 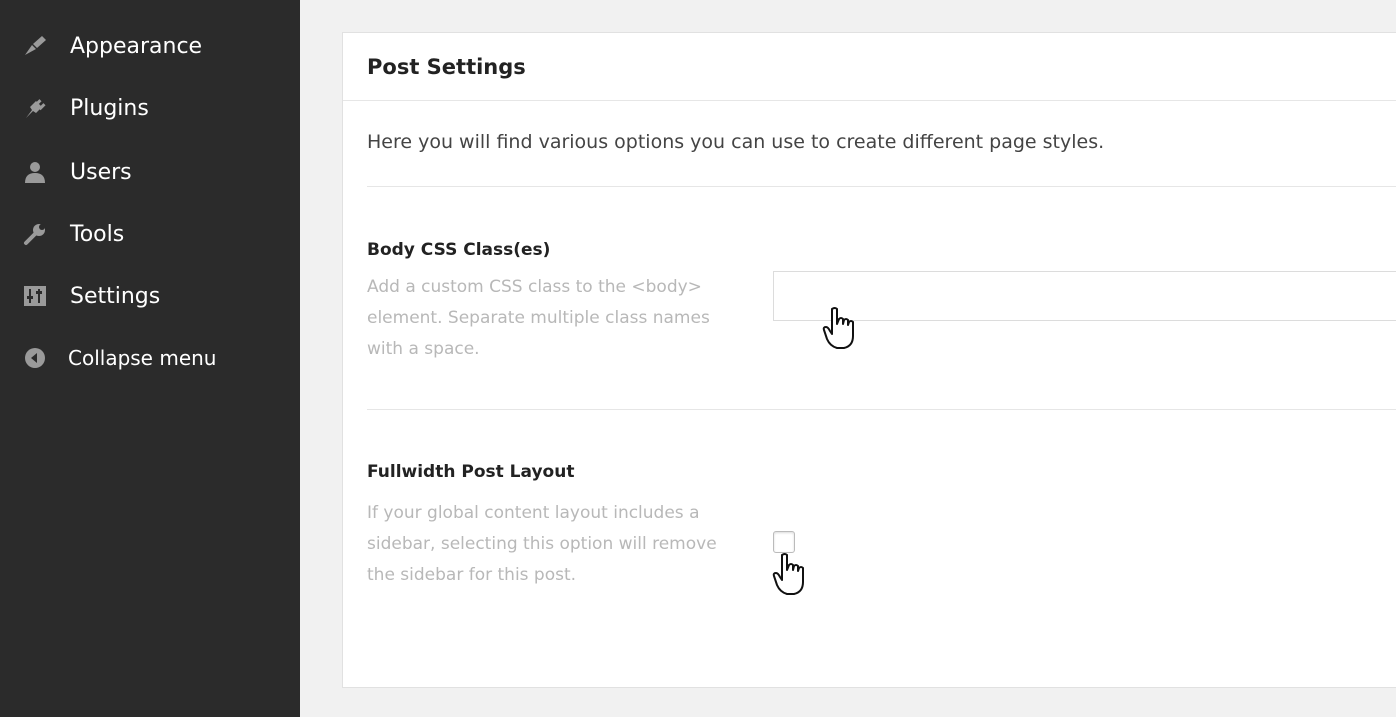 I want to click on sidebar-item-label: Users, so click(x=101, y=172).